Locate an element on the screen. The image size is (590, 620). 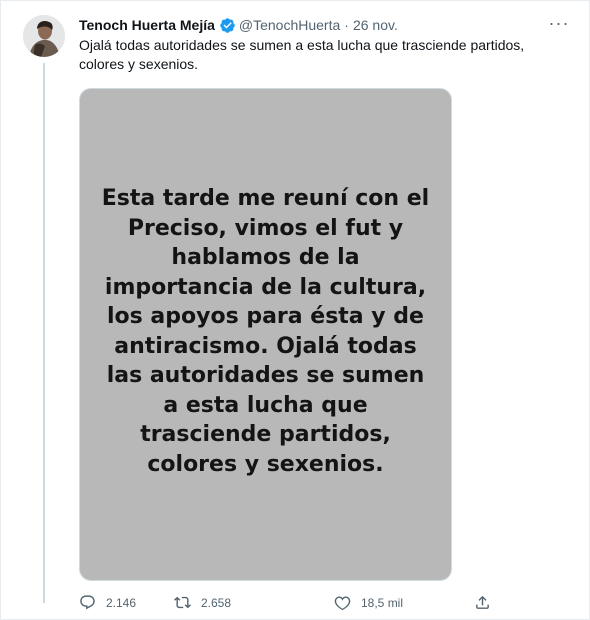
reply-count: 2.146 is located at coordinates (121, 602).